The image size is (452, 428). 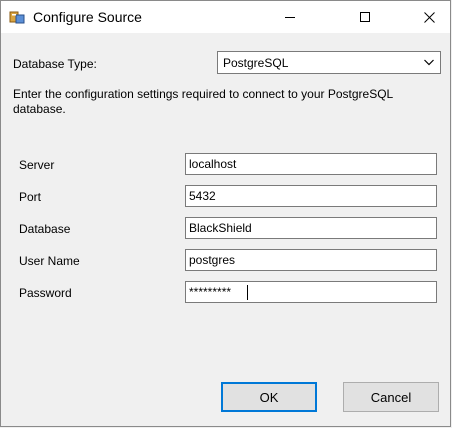 I want to click on database-type-label: Database Type:, so click(x=55, y=64).